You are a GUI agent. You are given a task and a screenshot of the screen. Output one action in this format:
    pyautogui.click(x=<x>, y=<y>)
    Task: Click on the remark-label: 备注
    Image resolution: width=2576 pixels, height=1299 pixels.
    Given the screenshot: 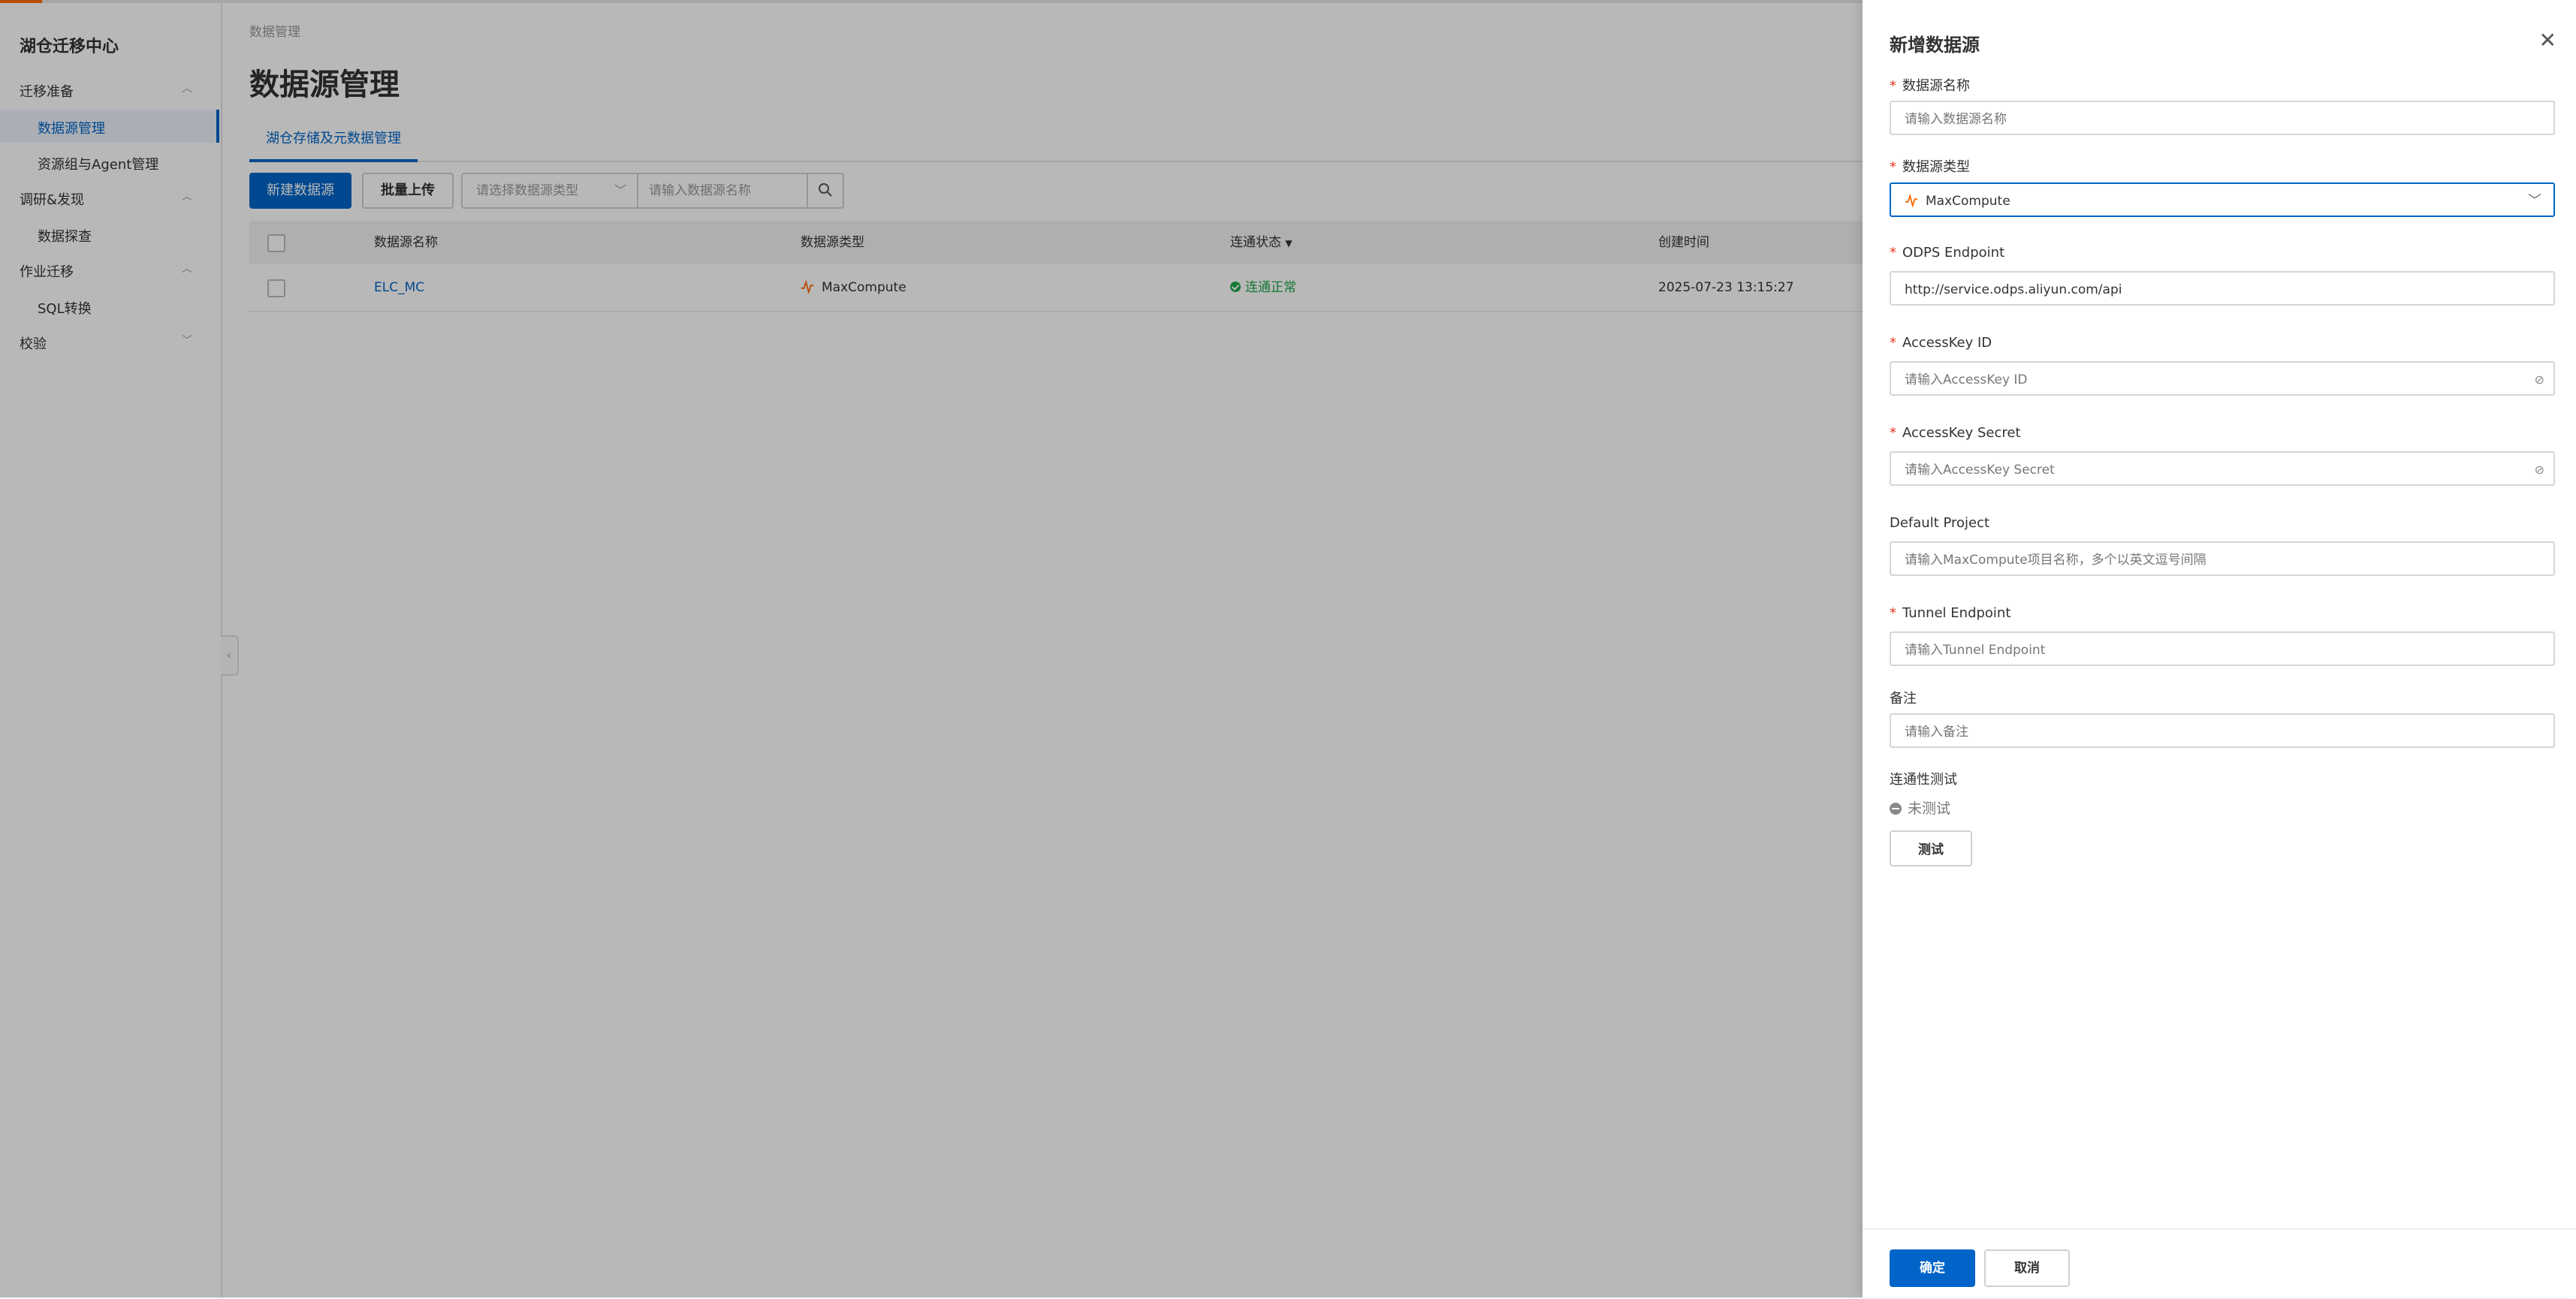 What is the action you would take?
    pyautogui.click(x=1903, y=699)
    